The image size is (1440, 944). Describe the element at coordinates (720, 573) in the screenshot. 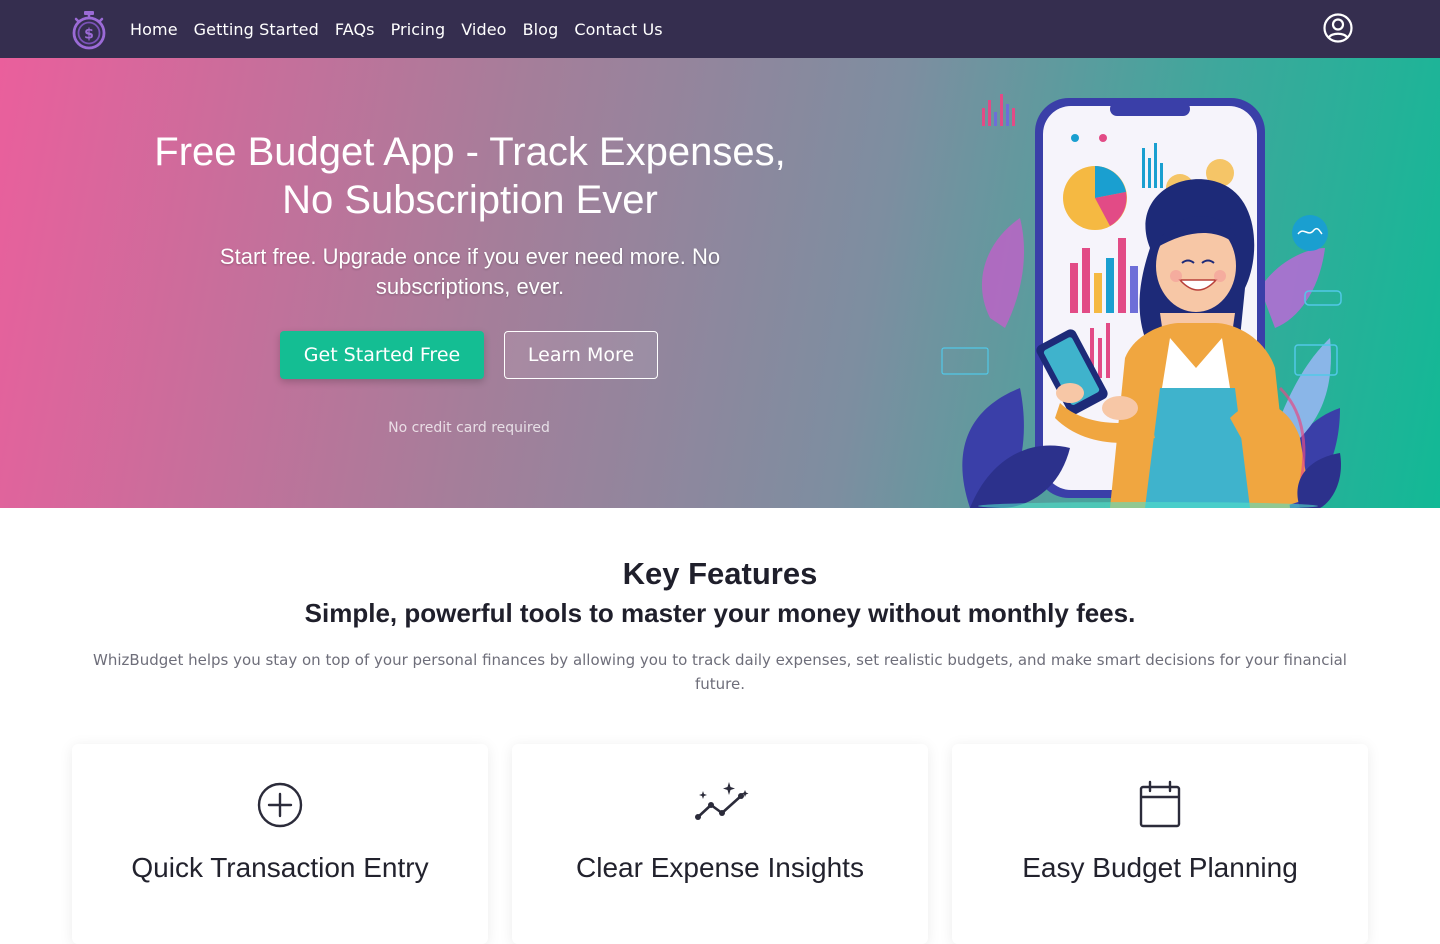

I see `features-title: Key Features` at that location.